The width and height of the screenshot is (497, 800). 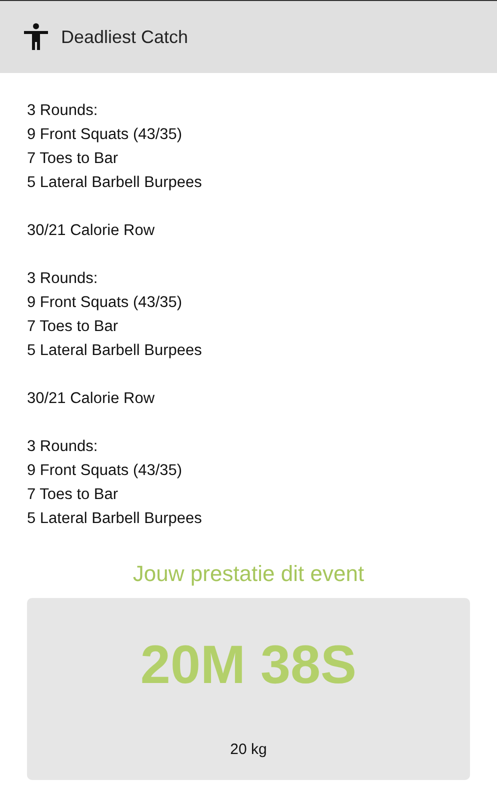 I want to click on person-icon, so click(x=36, y=37).